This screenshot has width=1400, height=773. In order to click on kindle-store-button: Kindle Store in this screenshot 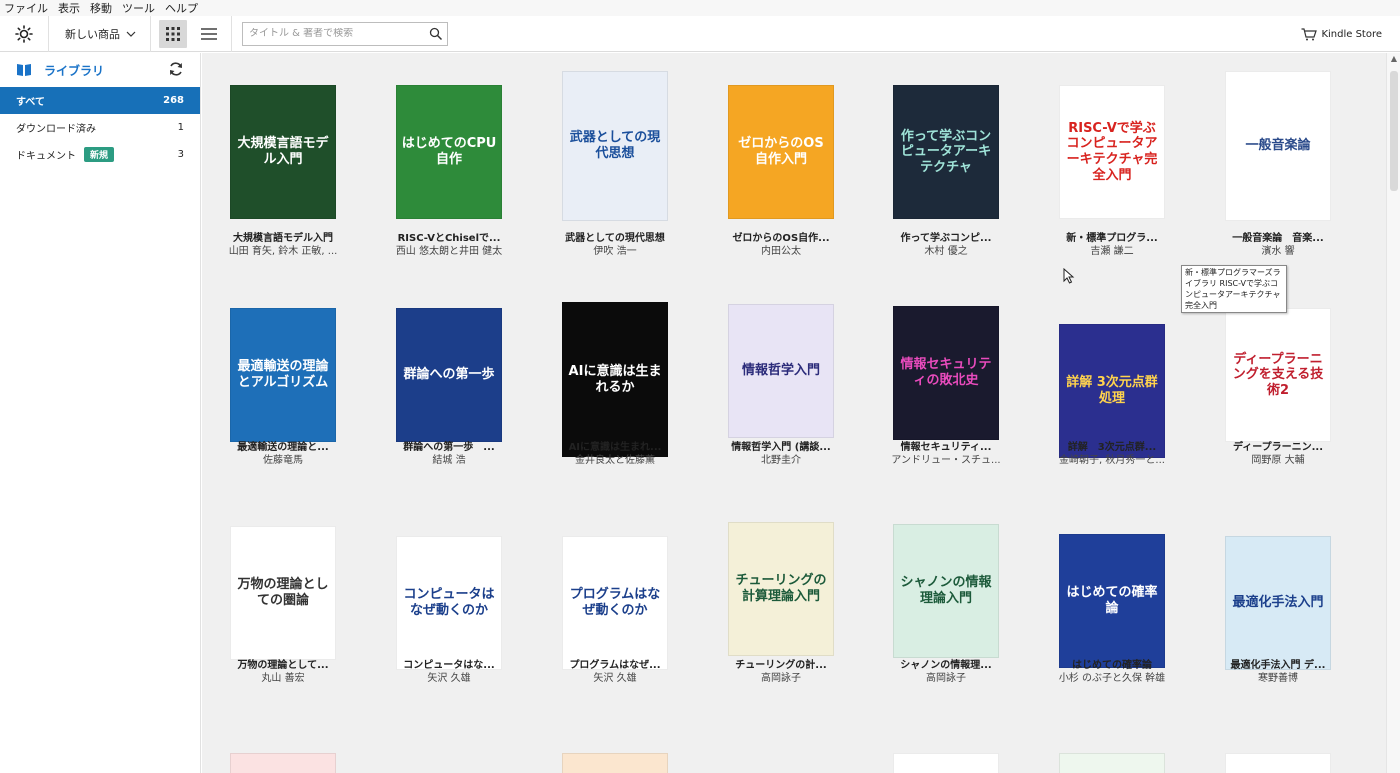, I will do `click(1341, 34)`.